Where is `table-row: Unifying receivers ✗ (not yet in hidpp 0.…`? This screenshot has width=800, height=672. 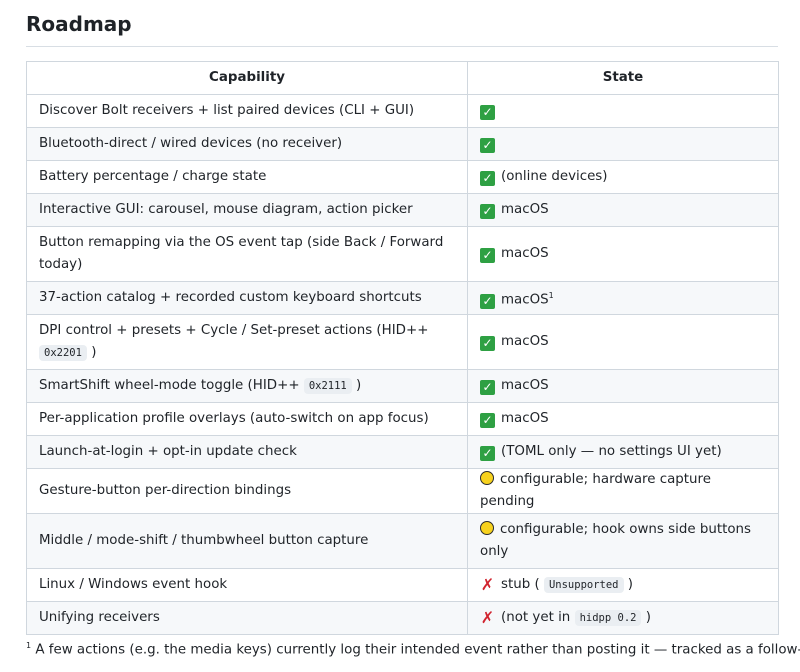 table-row: Unifying receivers ✗ (not yet in hidpp 0.… is located at coordinates (402, 618).